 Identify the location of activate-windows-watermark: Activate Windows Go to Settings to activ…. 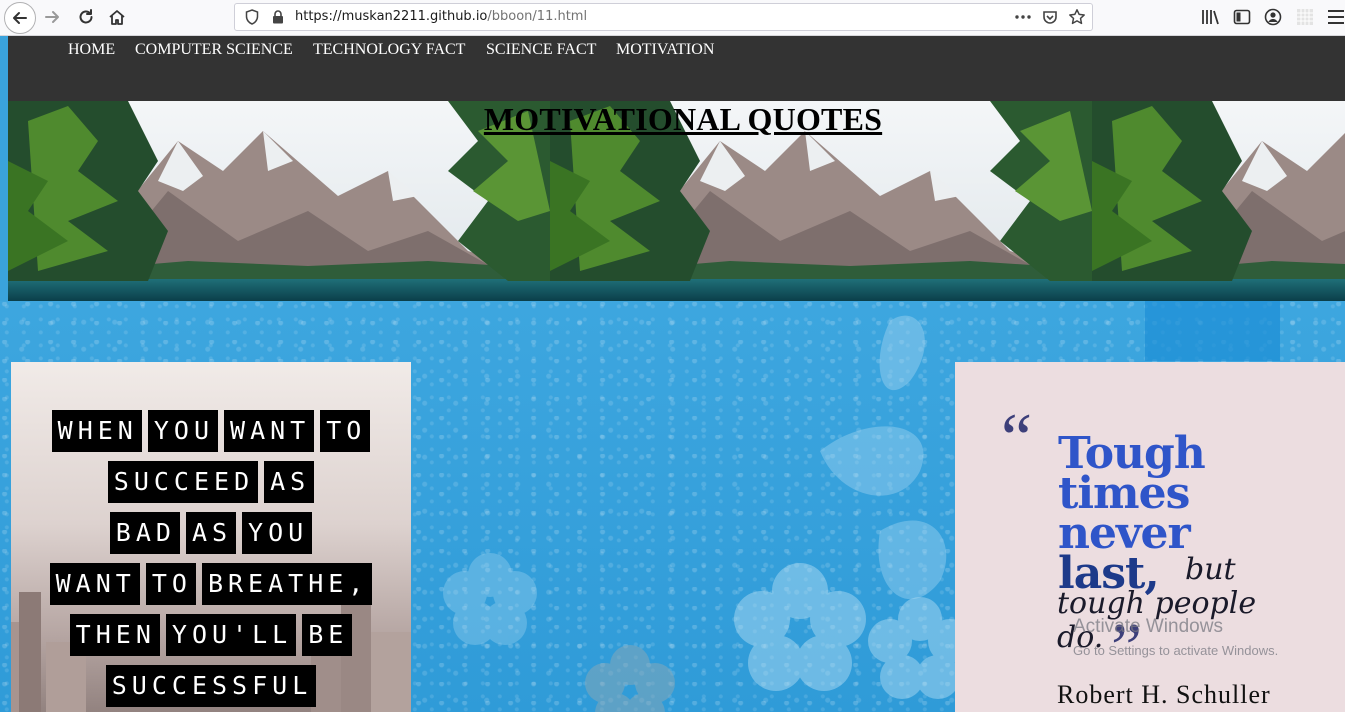
(1175, 637).